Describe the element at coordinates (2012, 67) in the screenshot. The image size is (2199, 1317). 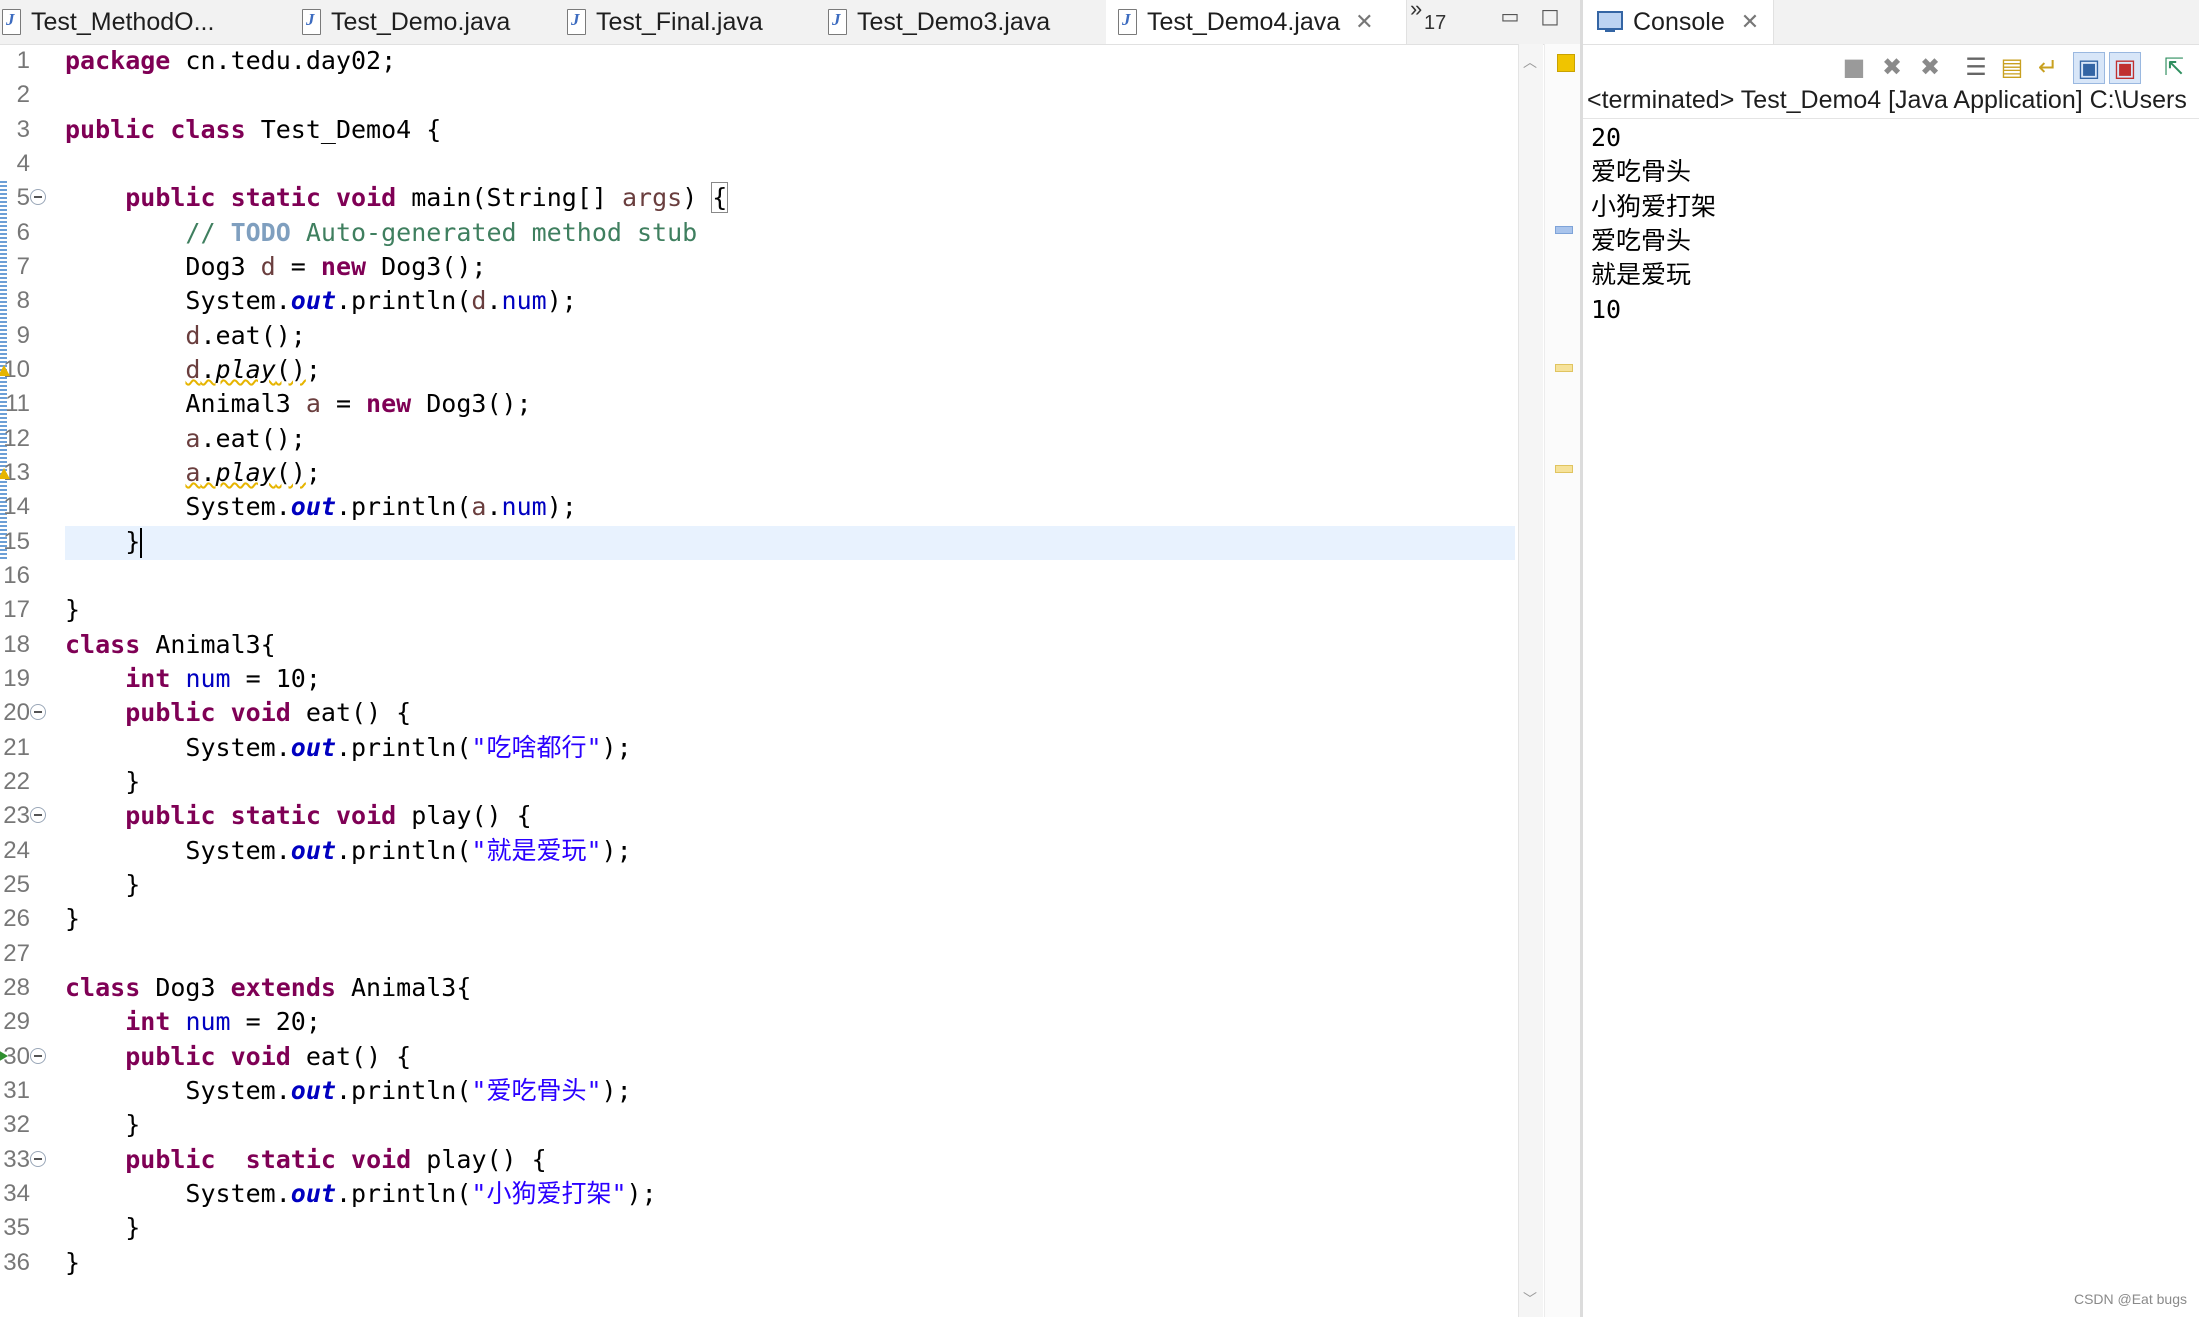
I see `scroll-lock-icon: ▤` at that location.